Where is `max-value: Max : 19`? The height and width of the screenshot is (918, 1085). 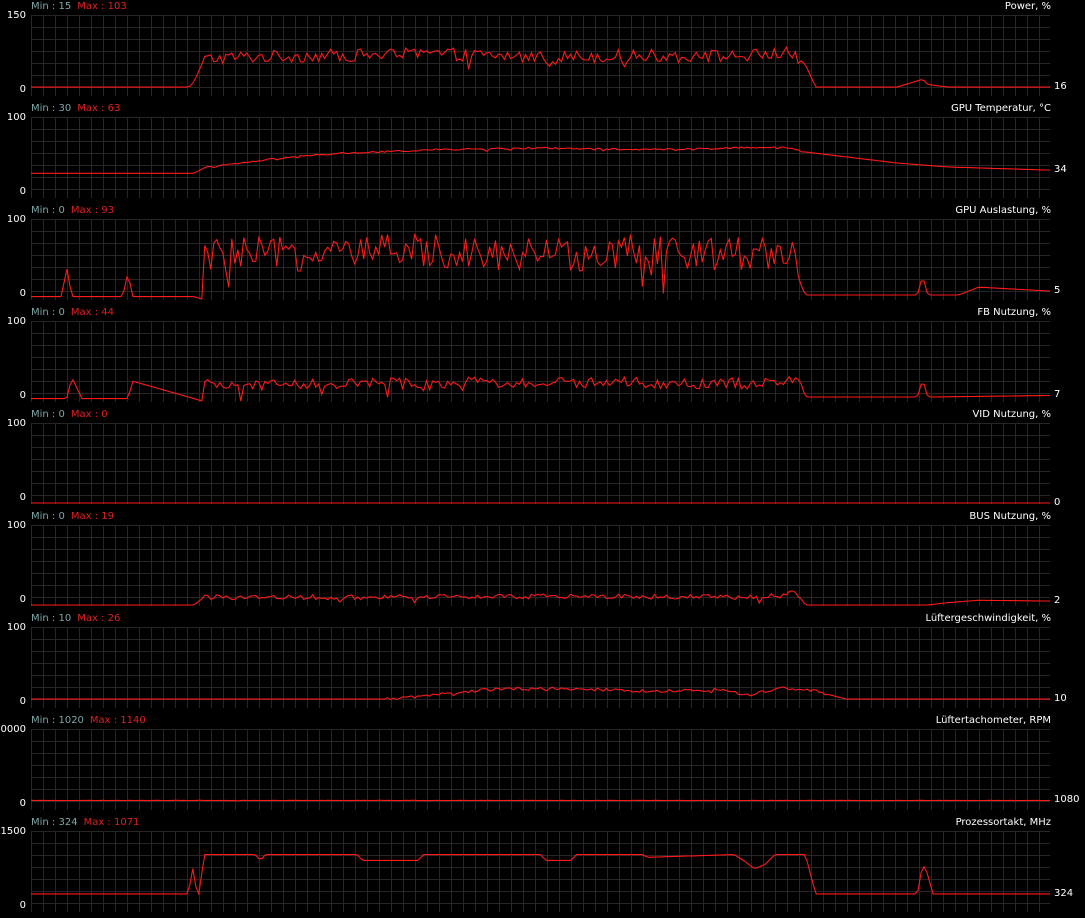
max-value: Max : 19 is located at coordinates (92, 516).